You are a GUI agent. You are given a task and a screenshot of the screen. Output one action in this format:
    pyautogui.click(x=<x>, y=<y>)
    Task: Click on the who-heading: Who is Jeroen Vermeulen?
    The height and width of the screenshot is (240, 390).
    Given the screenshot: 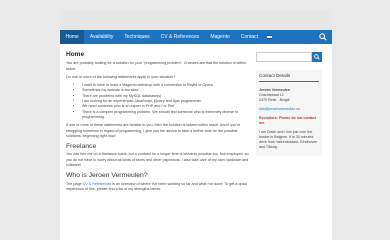 What is the action you would take?
    pyautogui.click(x=107, y=176)
    